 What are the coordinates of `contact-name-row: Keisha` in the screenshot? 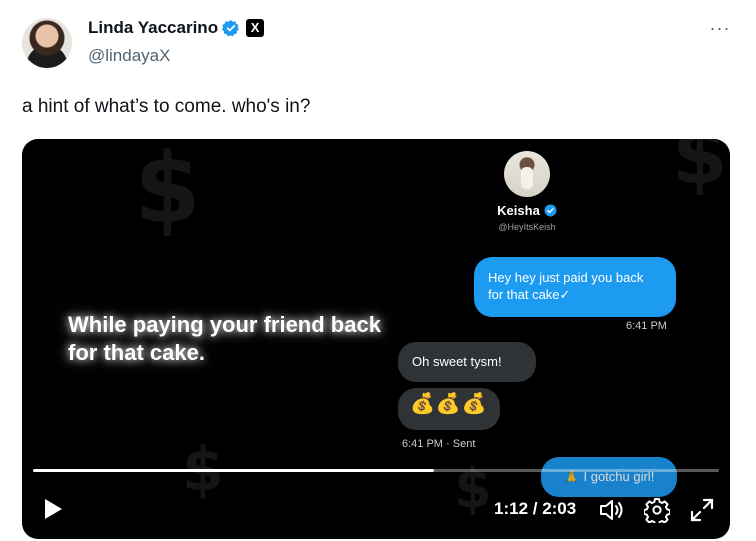 It's located at (527, 210).